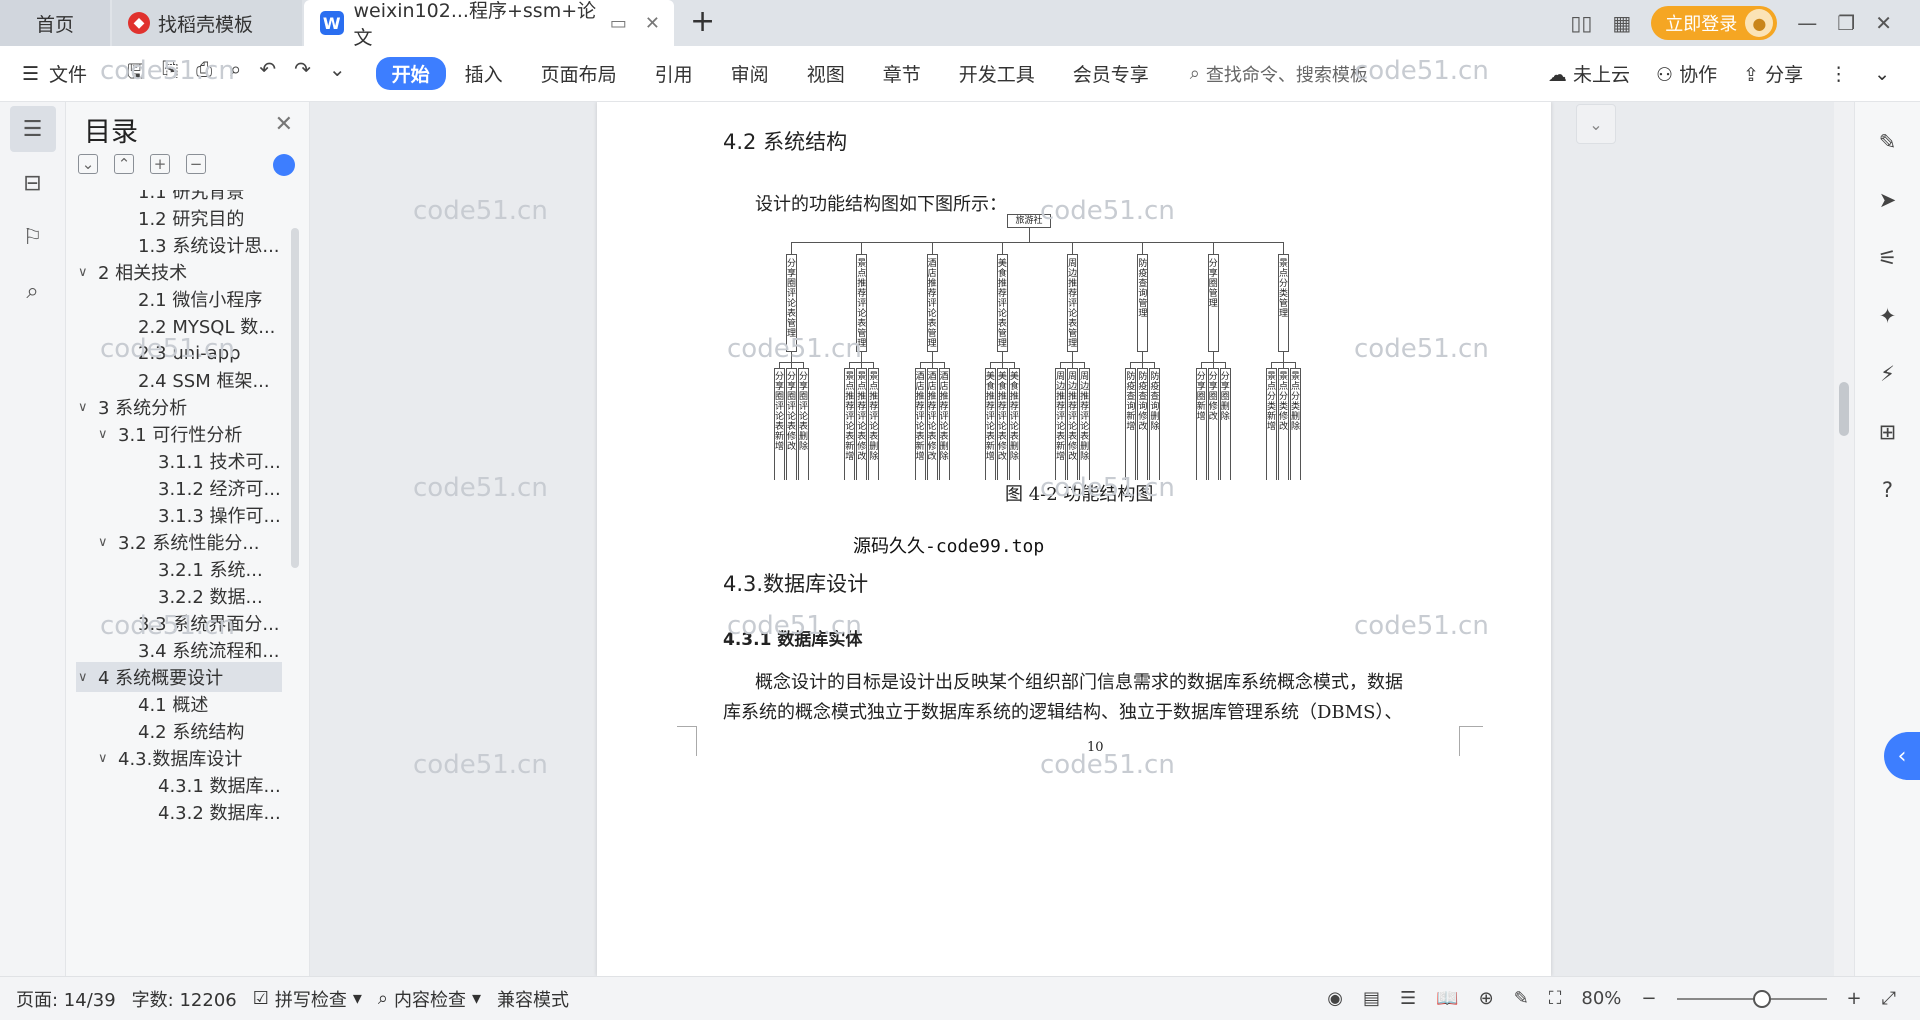  I want to click on collapse-ribbon-icon: ⌄, so click(1882, 74).